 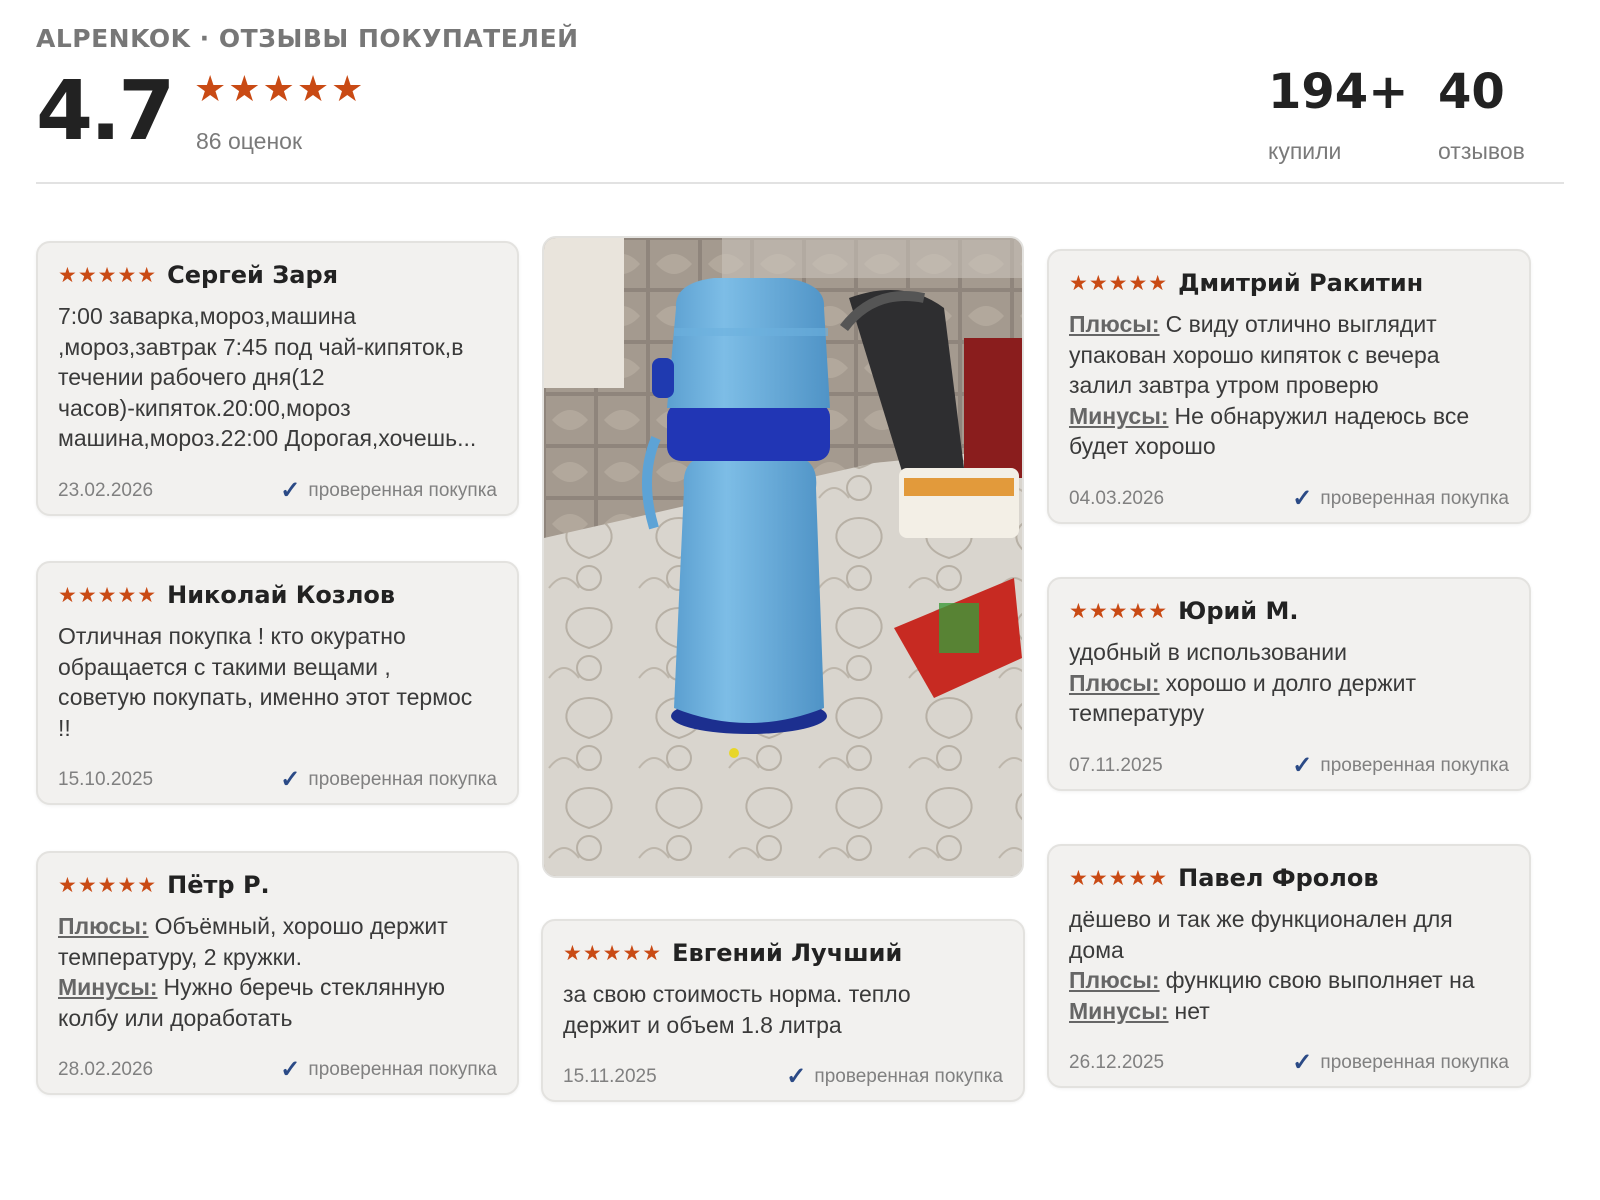 I want to click on review-line: обращается с такими вещами ,, so click(x=224, y=666).